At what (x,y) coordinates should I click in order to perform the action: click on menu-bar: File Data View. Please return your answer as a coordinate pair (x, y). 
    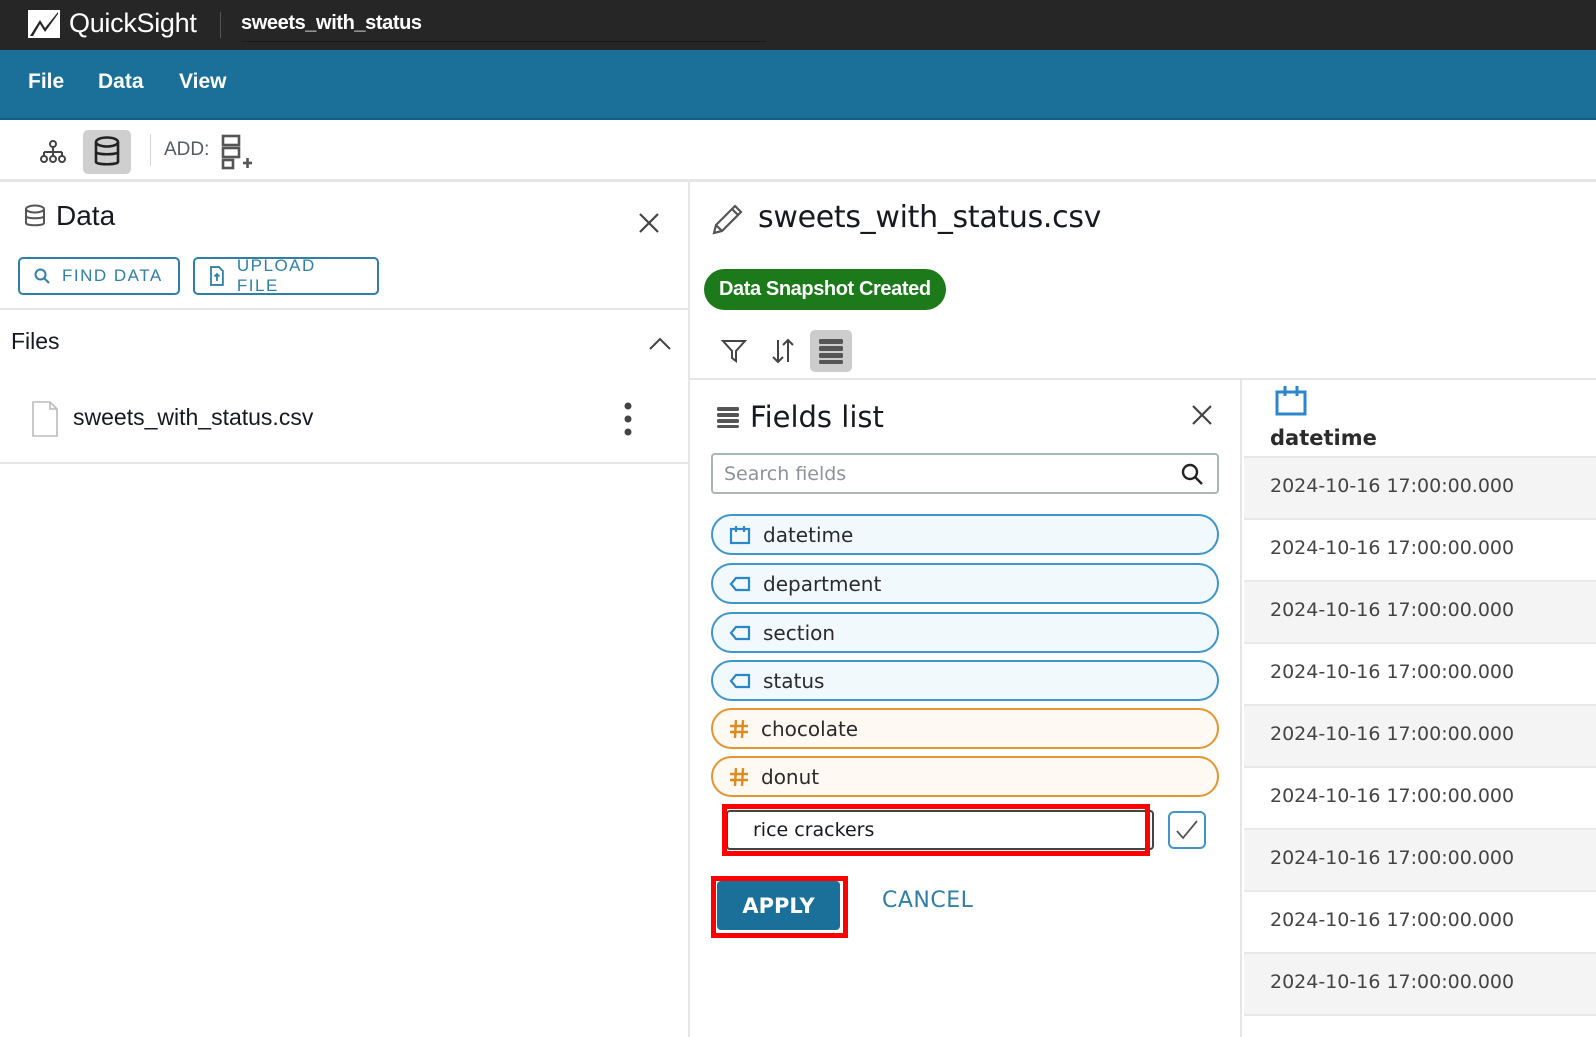
    Looking at the image, I should click on (798, 85).